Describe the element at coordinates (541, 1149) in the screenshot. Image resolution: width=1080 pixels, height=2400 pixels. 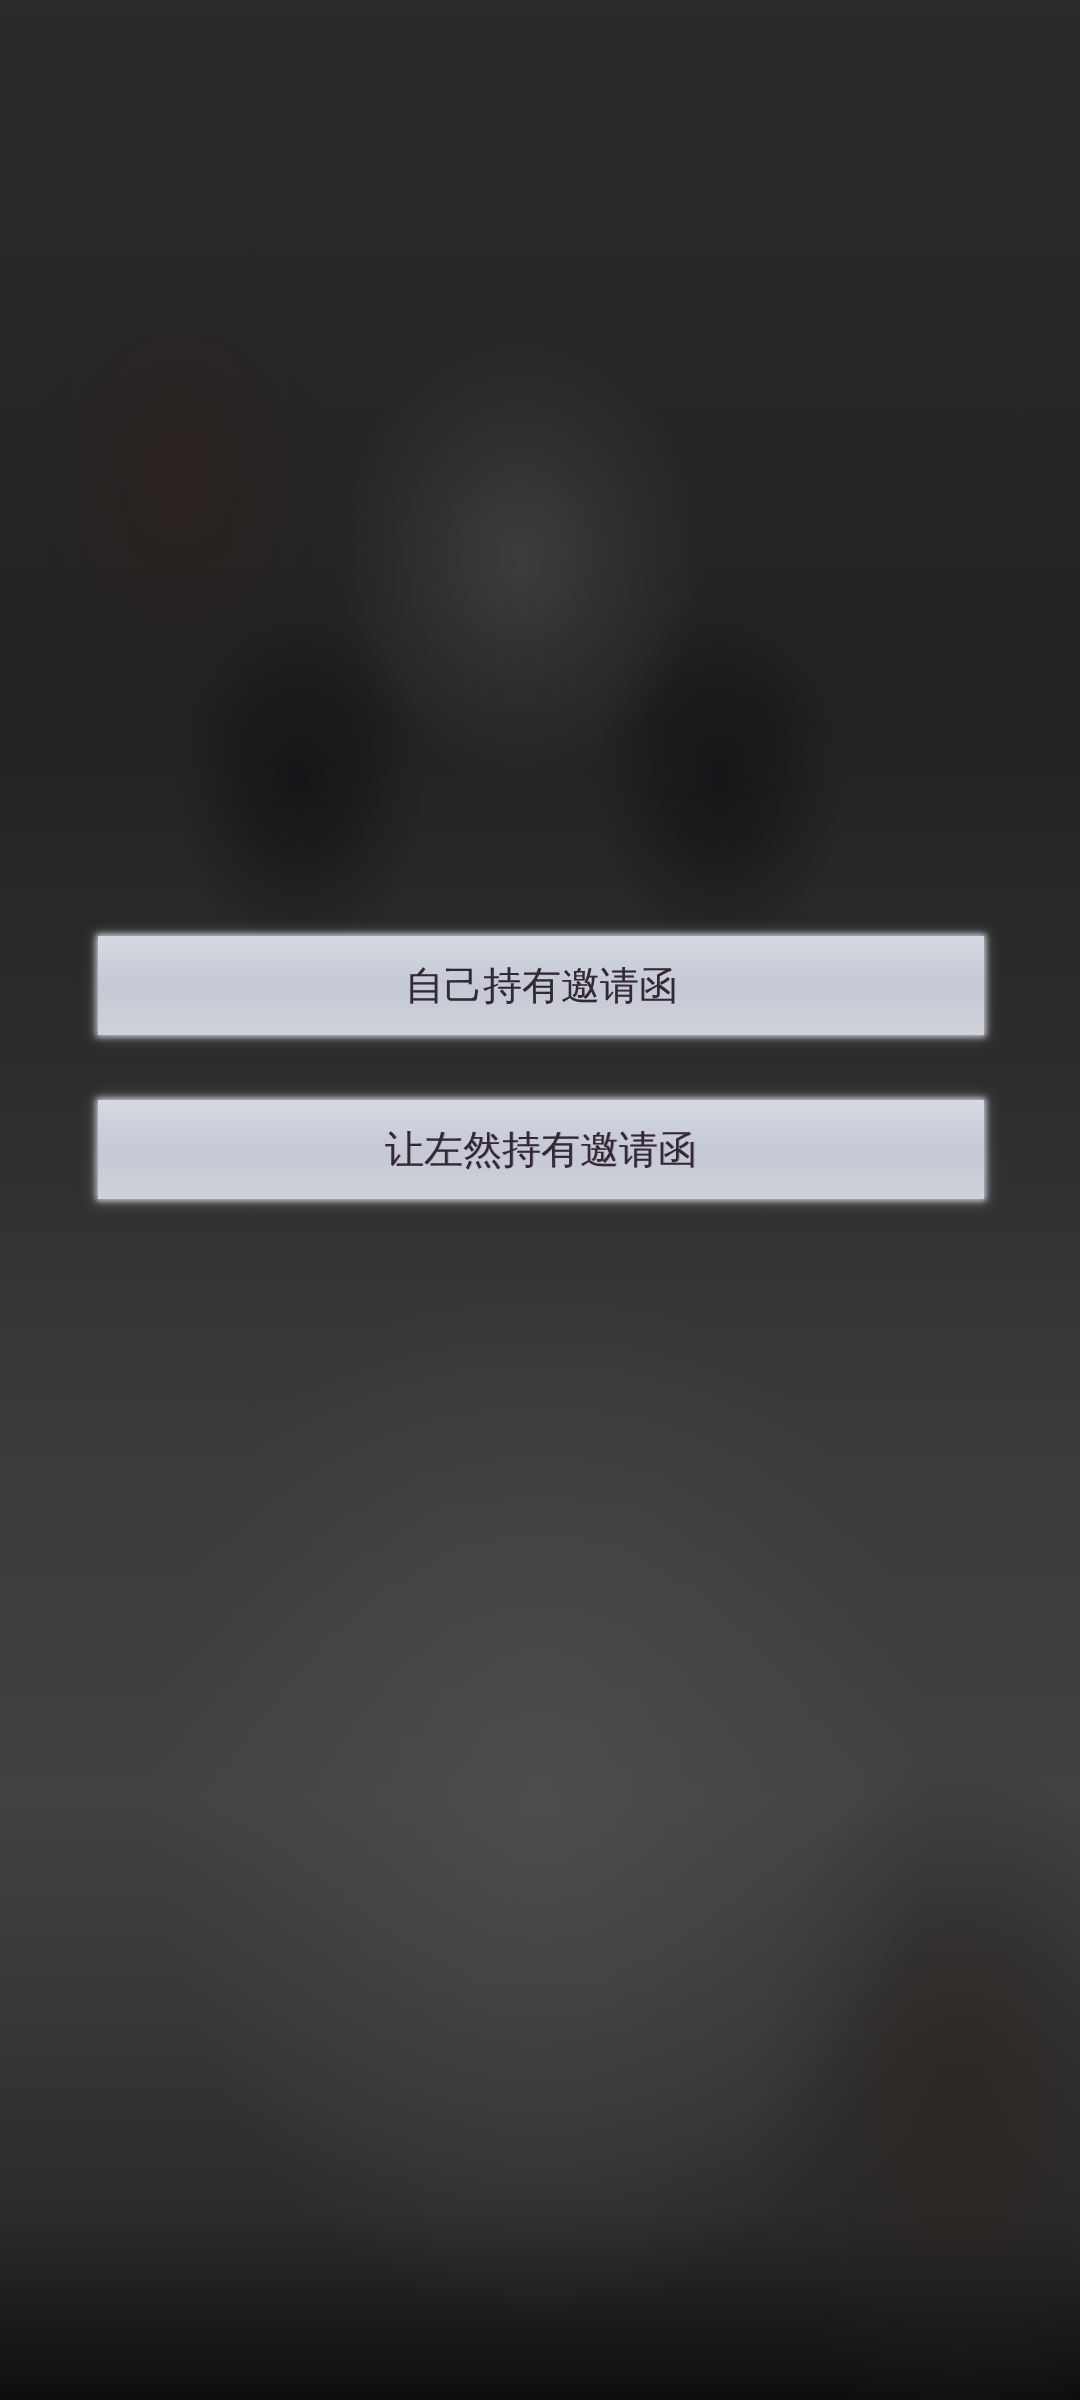
I see `choice-button: 让左然持有邀请函` at that location.